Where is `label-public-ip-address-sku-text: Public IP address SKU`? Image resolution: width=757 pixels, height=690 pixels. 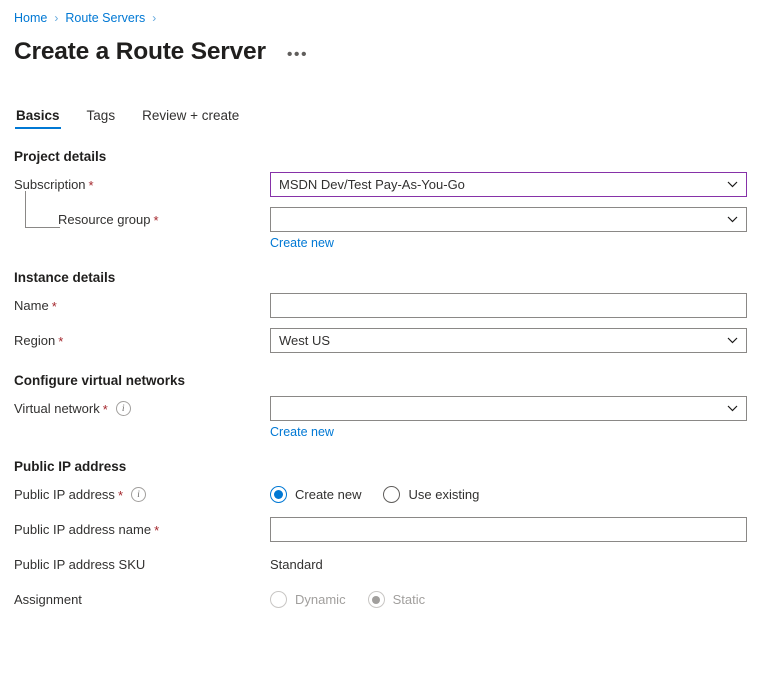
label-public-ip-address-sku-text: Public IP address SKU is located at coordinates (80, 564).